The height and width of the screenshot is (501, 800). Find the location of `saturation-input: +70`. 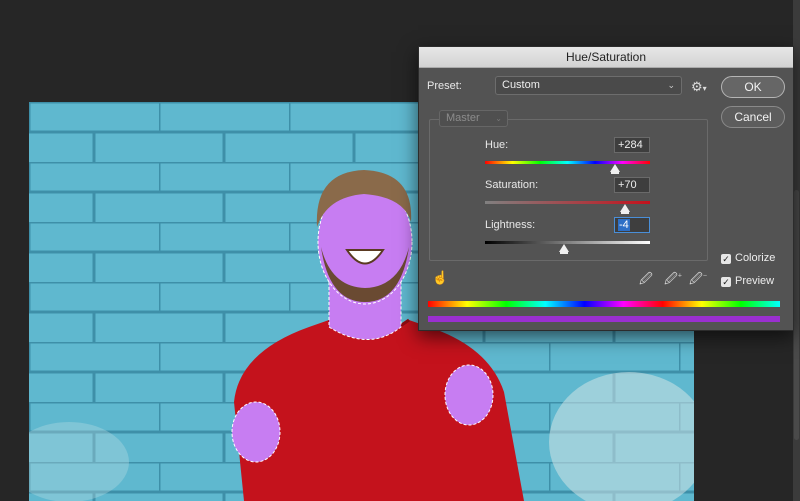

saturation-input: +70 is located at coordinates (632, 185).